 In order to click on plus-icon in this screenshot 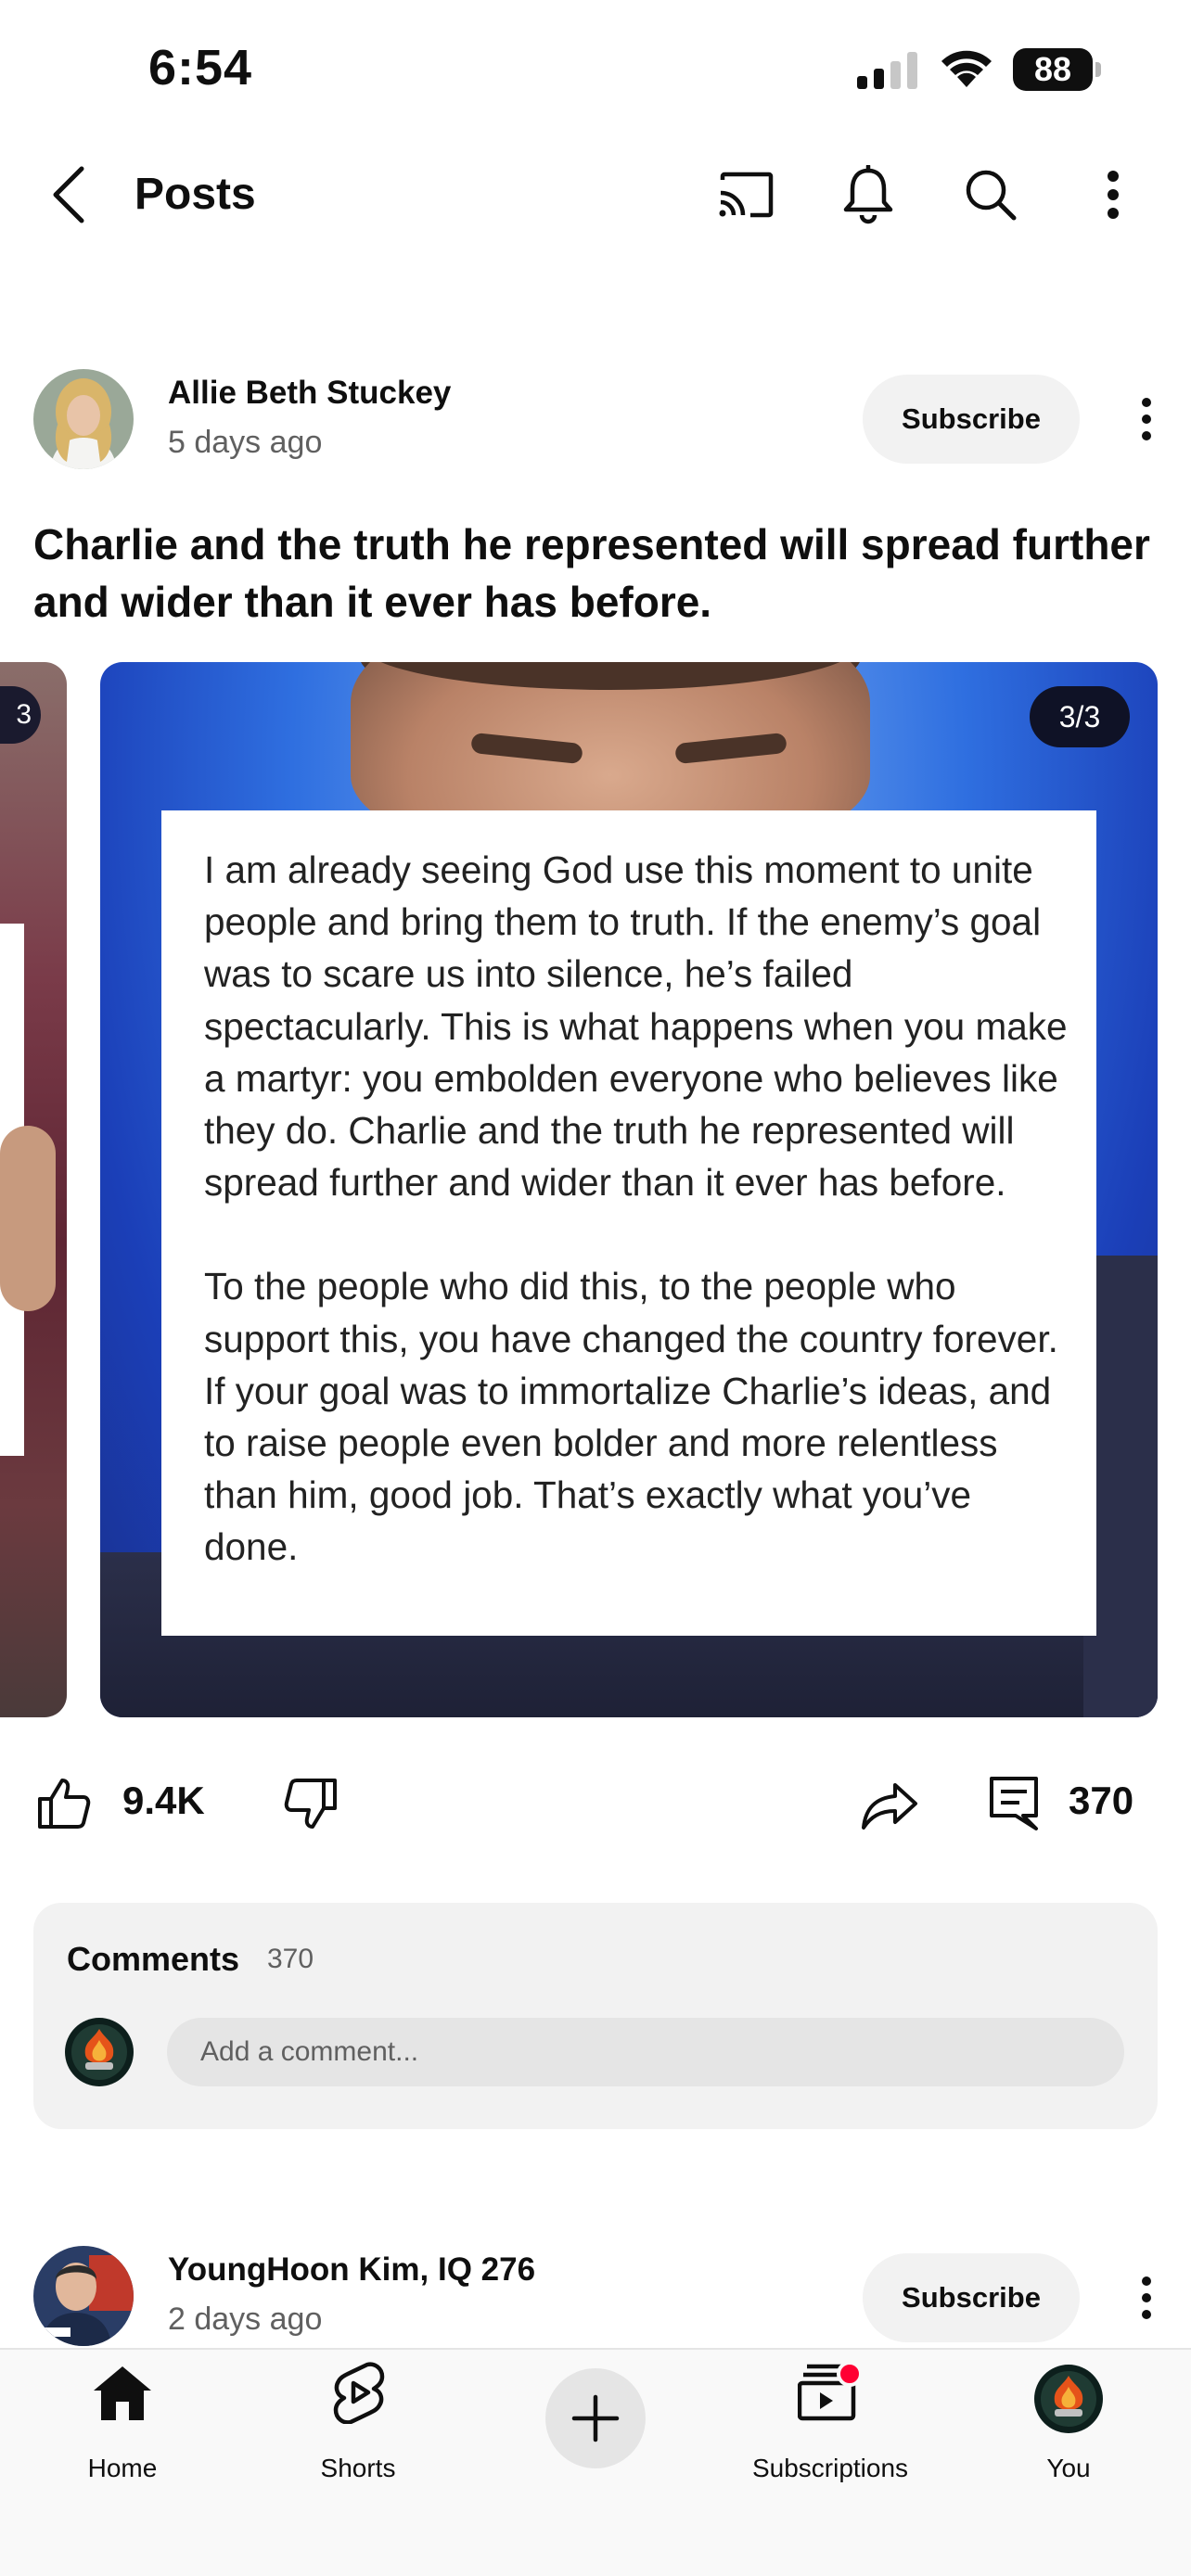, I will do `click(595, 2418)`.